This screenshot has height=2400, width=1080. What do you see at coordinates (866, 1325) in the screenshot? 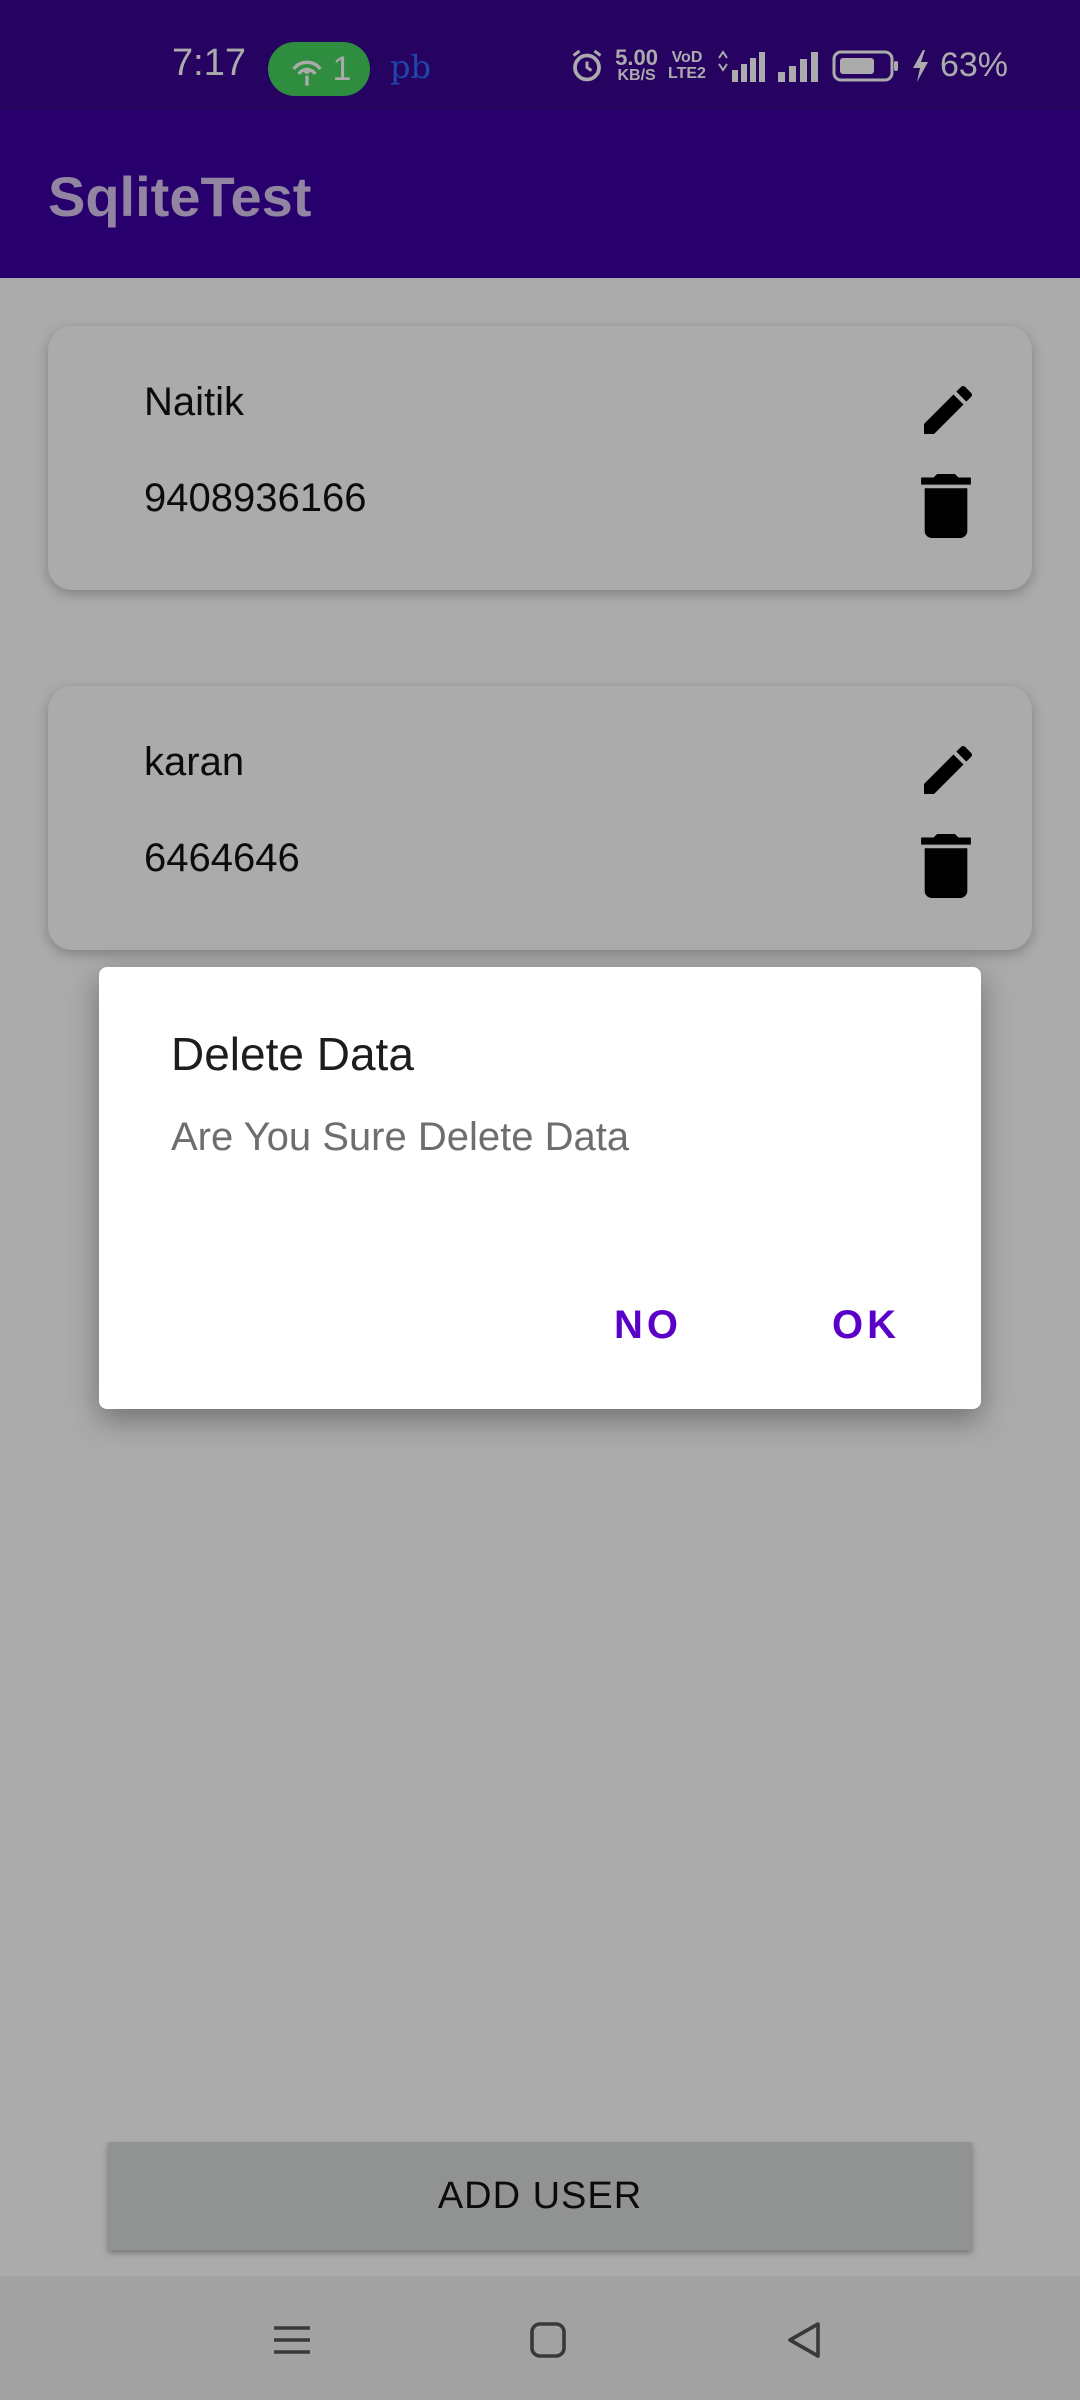
I see `ok-button: OK` at bounding box center [866, 1325].